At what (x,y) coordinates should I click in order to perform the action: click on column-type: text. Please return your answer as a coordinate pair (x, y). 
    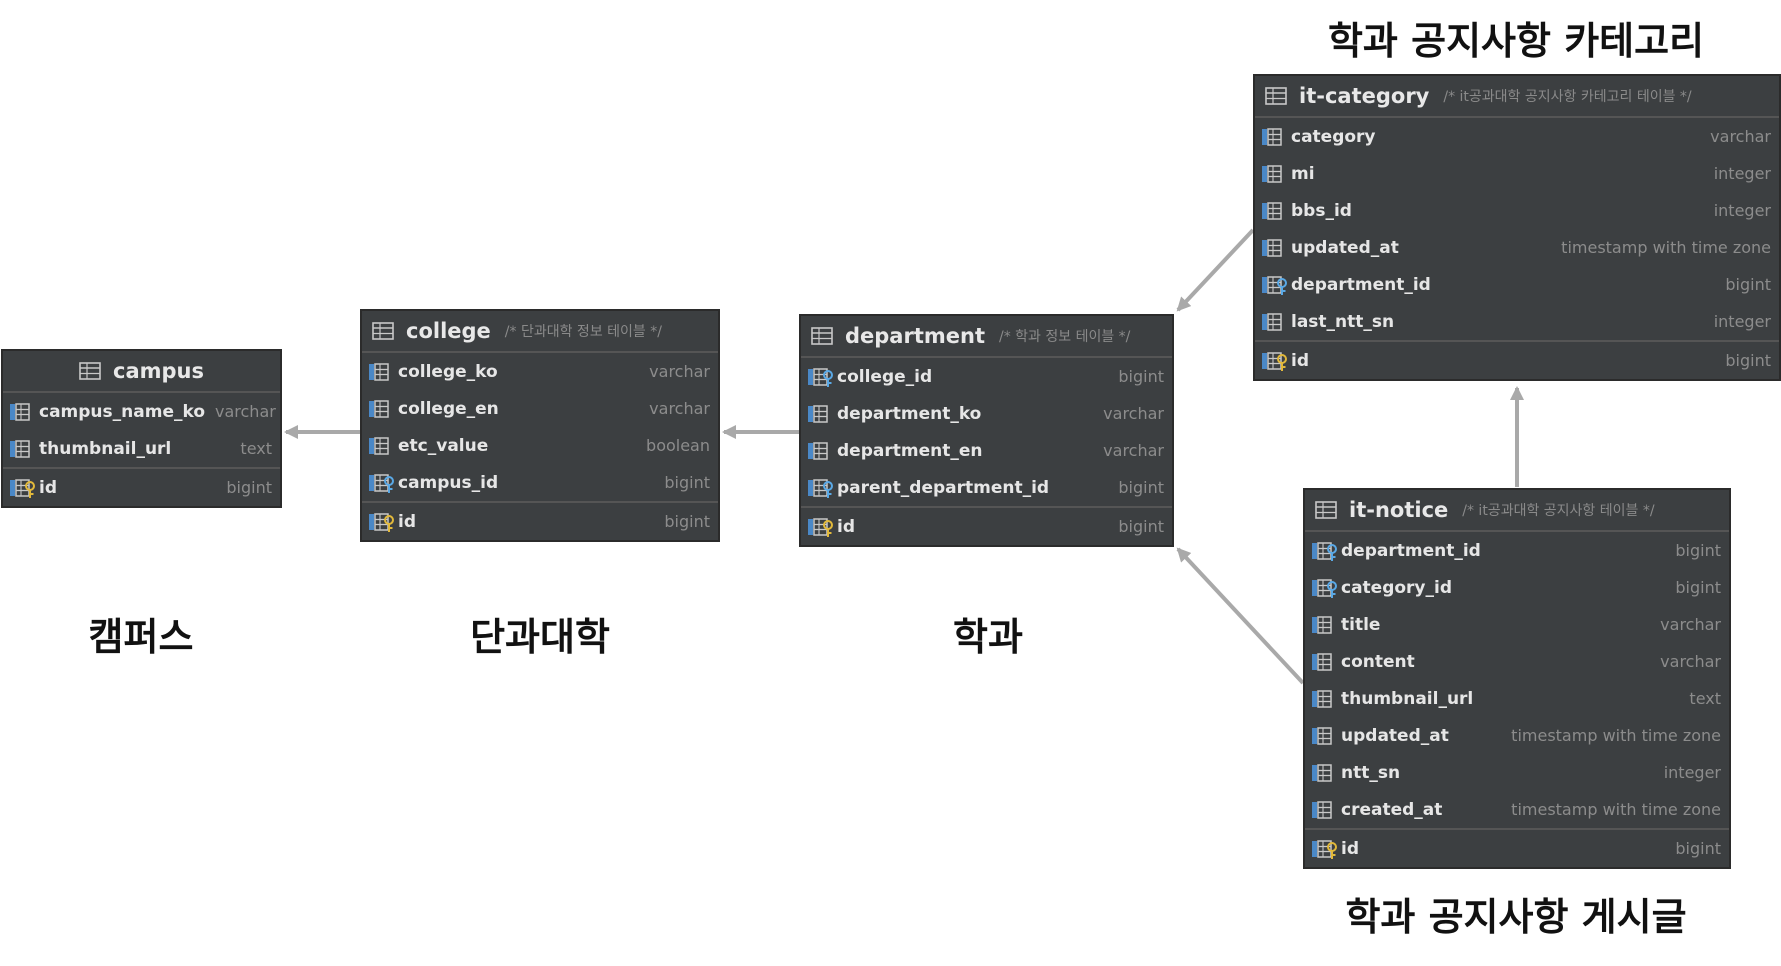
    Looking at the image, I should click on (1705, 698).